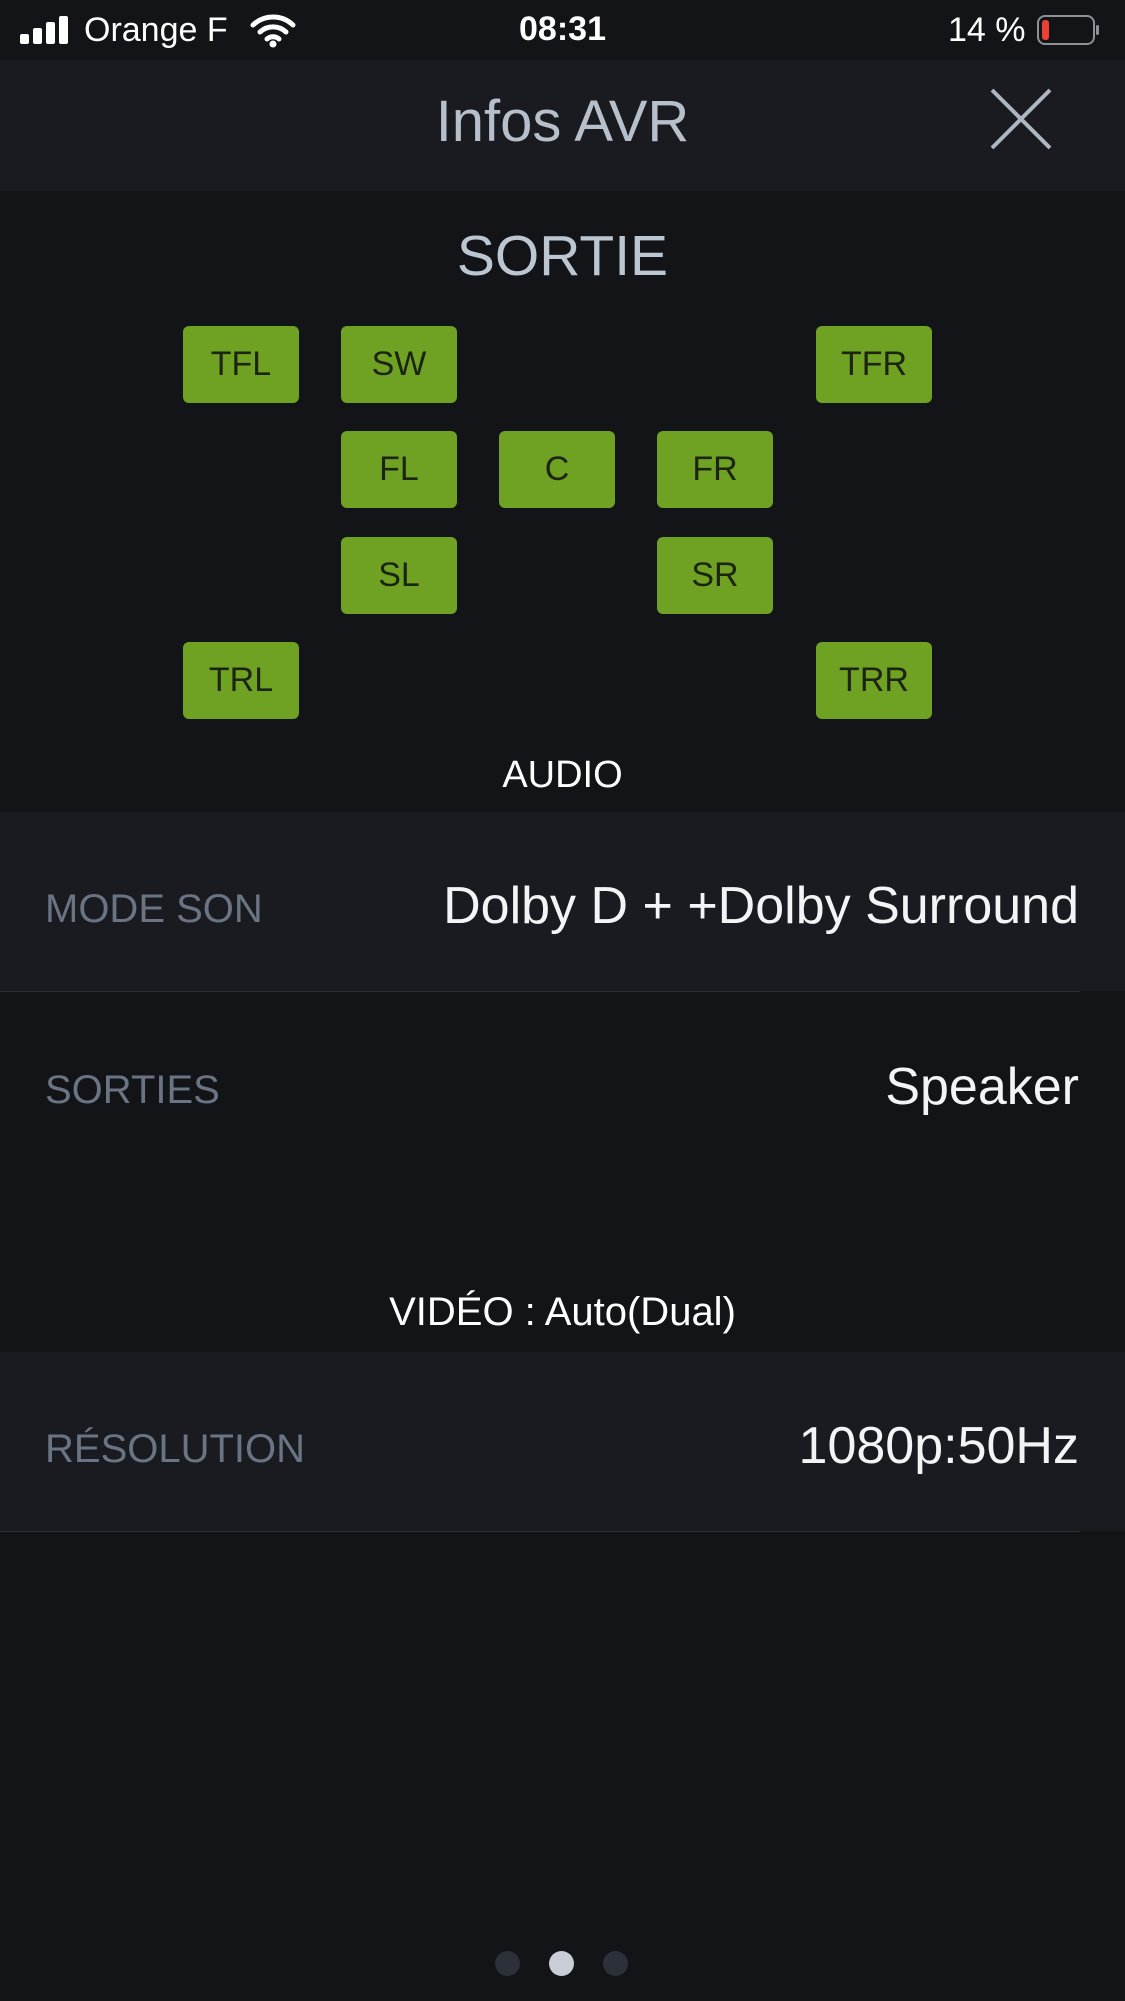 The image size is (1125, 2001). I want to click on nav-bar: Infos AVR, so click(562, 125).